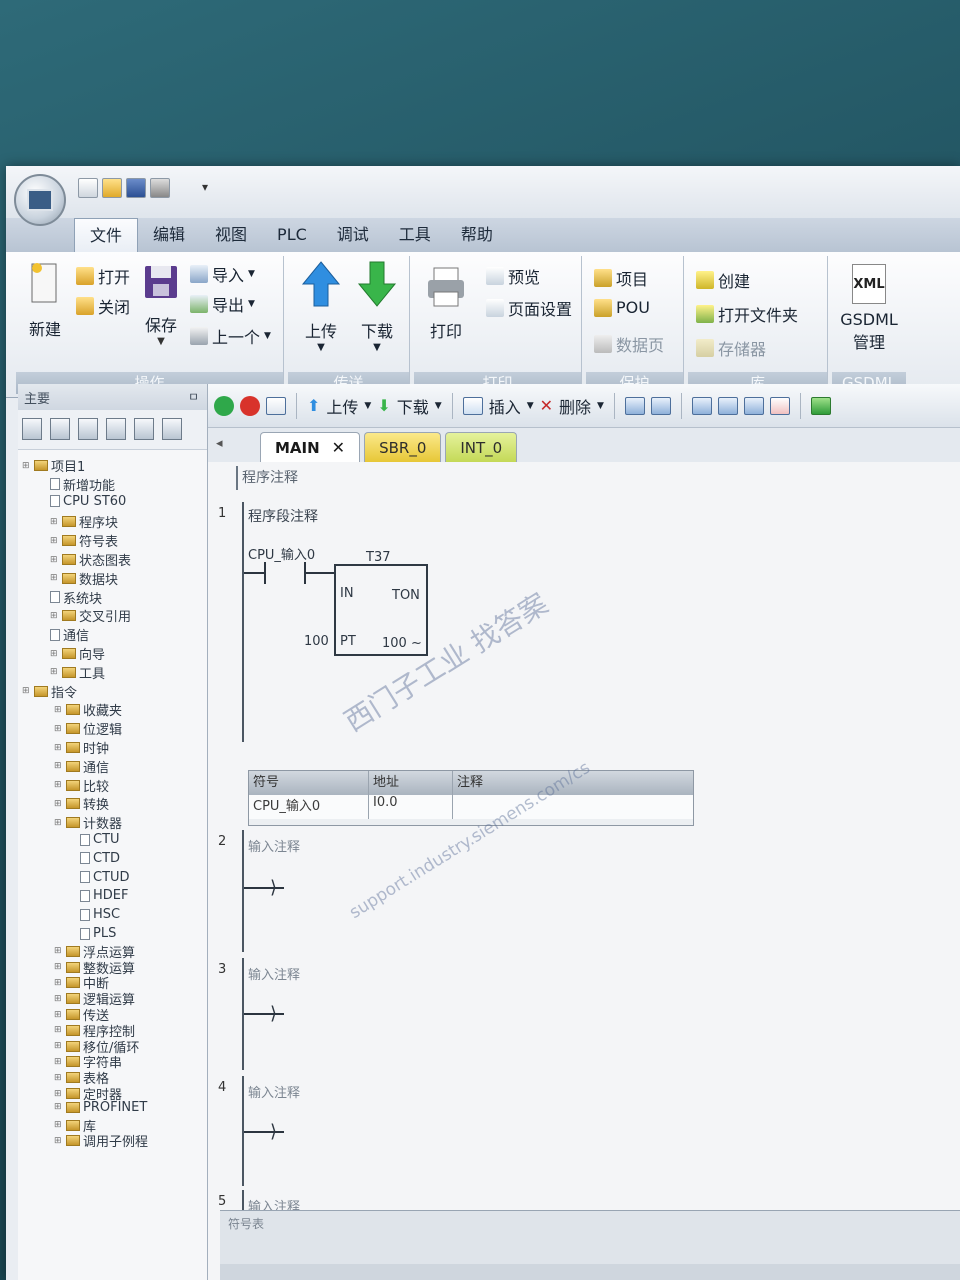 Image resolution: width=960 pixels, height=1280 pixels. I want to click on export-button: 导出 ▼, so click(222, 304).